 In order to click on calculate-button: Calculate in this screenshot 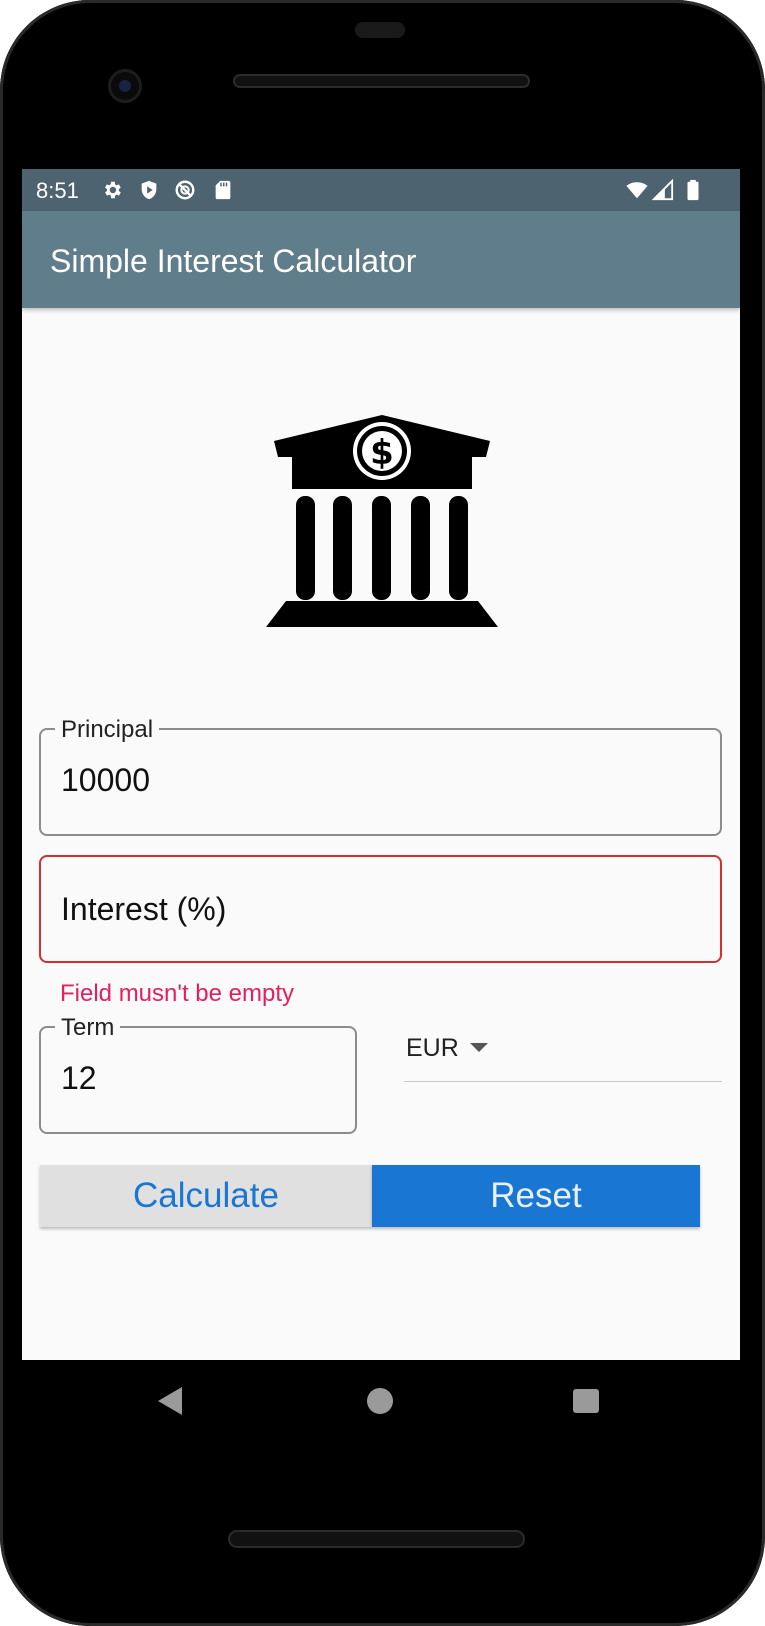, I will do `click(206, 1196)`.